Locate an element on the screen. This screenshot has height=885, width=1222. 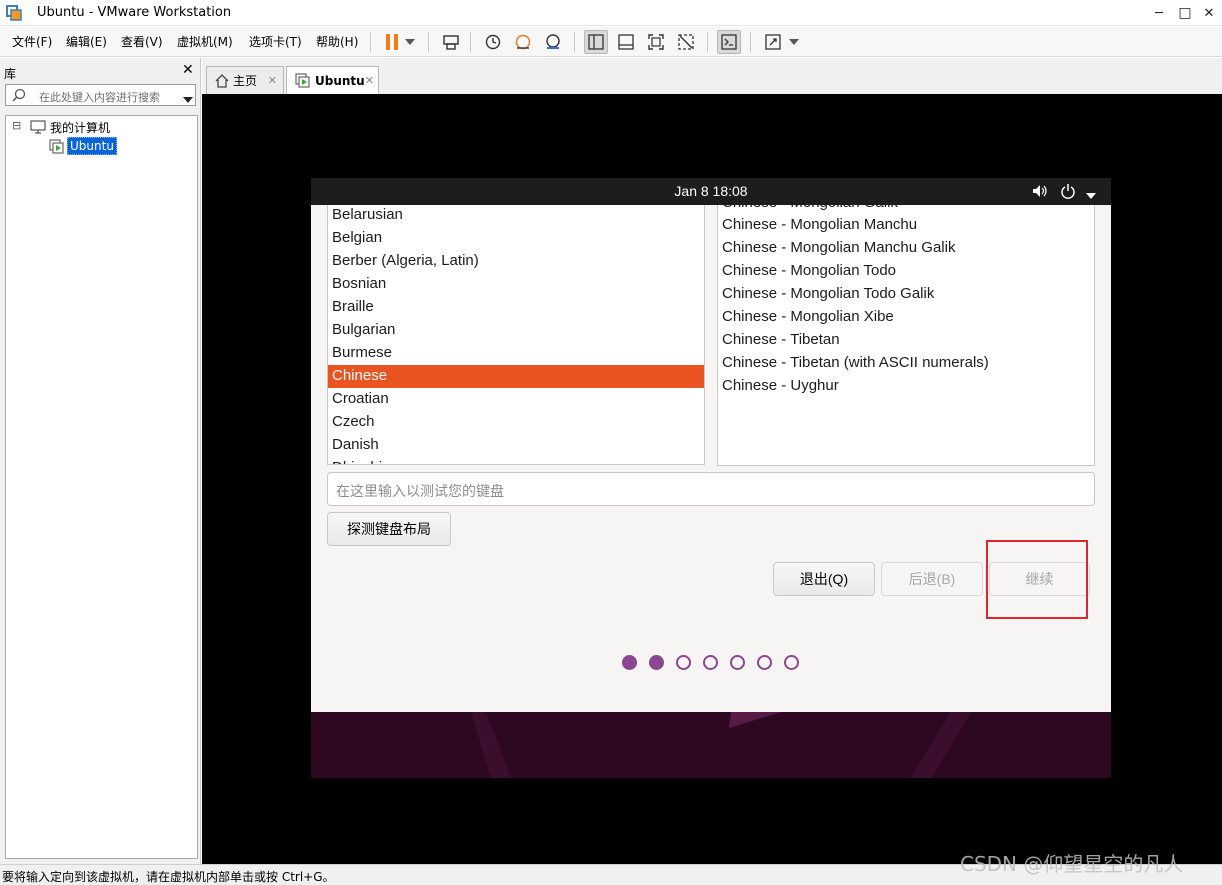
layout-item: Berber (Algeria, Latin) is located at coordinates (403, 261).